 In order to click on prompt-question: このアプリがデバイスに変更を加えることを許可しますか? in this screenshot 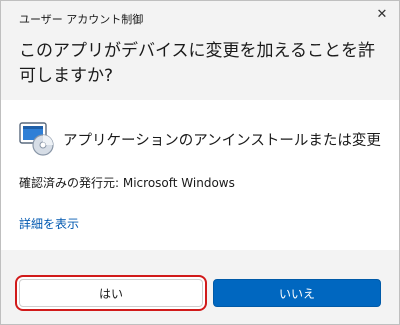, I will do `click(197, 63)`.